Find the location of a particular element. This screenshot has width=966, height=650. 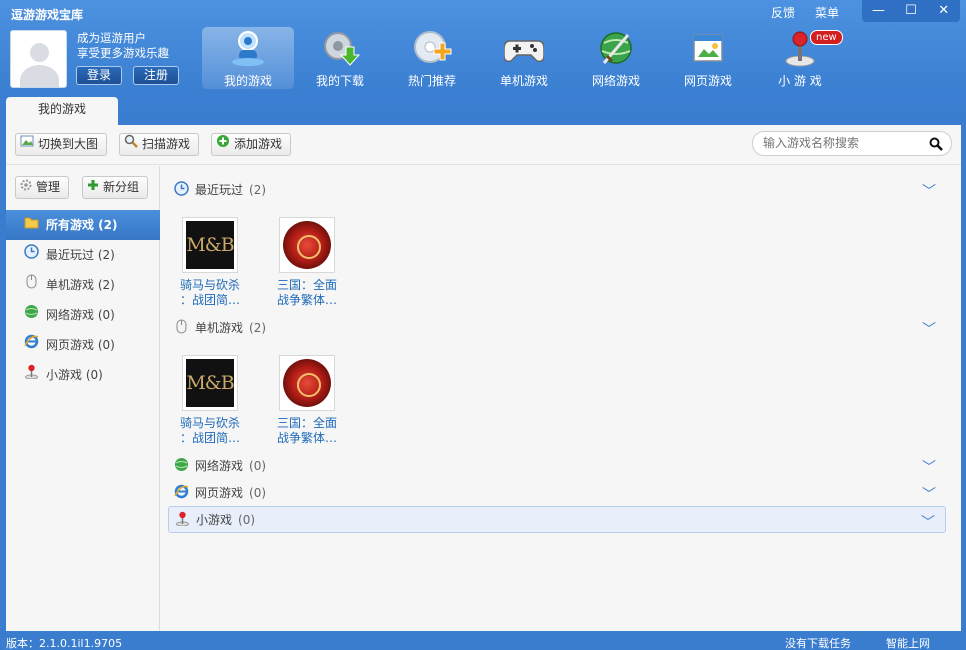

section-recent: 最近玩过 (2) ﹀ is located at coordinates (557, 189).